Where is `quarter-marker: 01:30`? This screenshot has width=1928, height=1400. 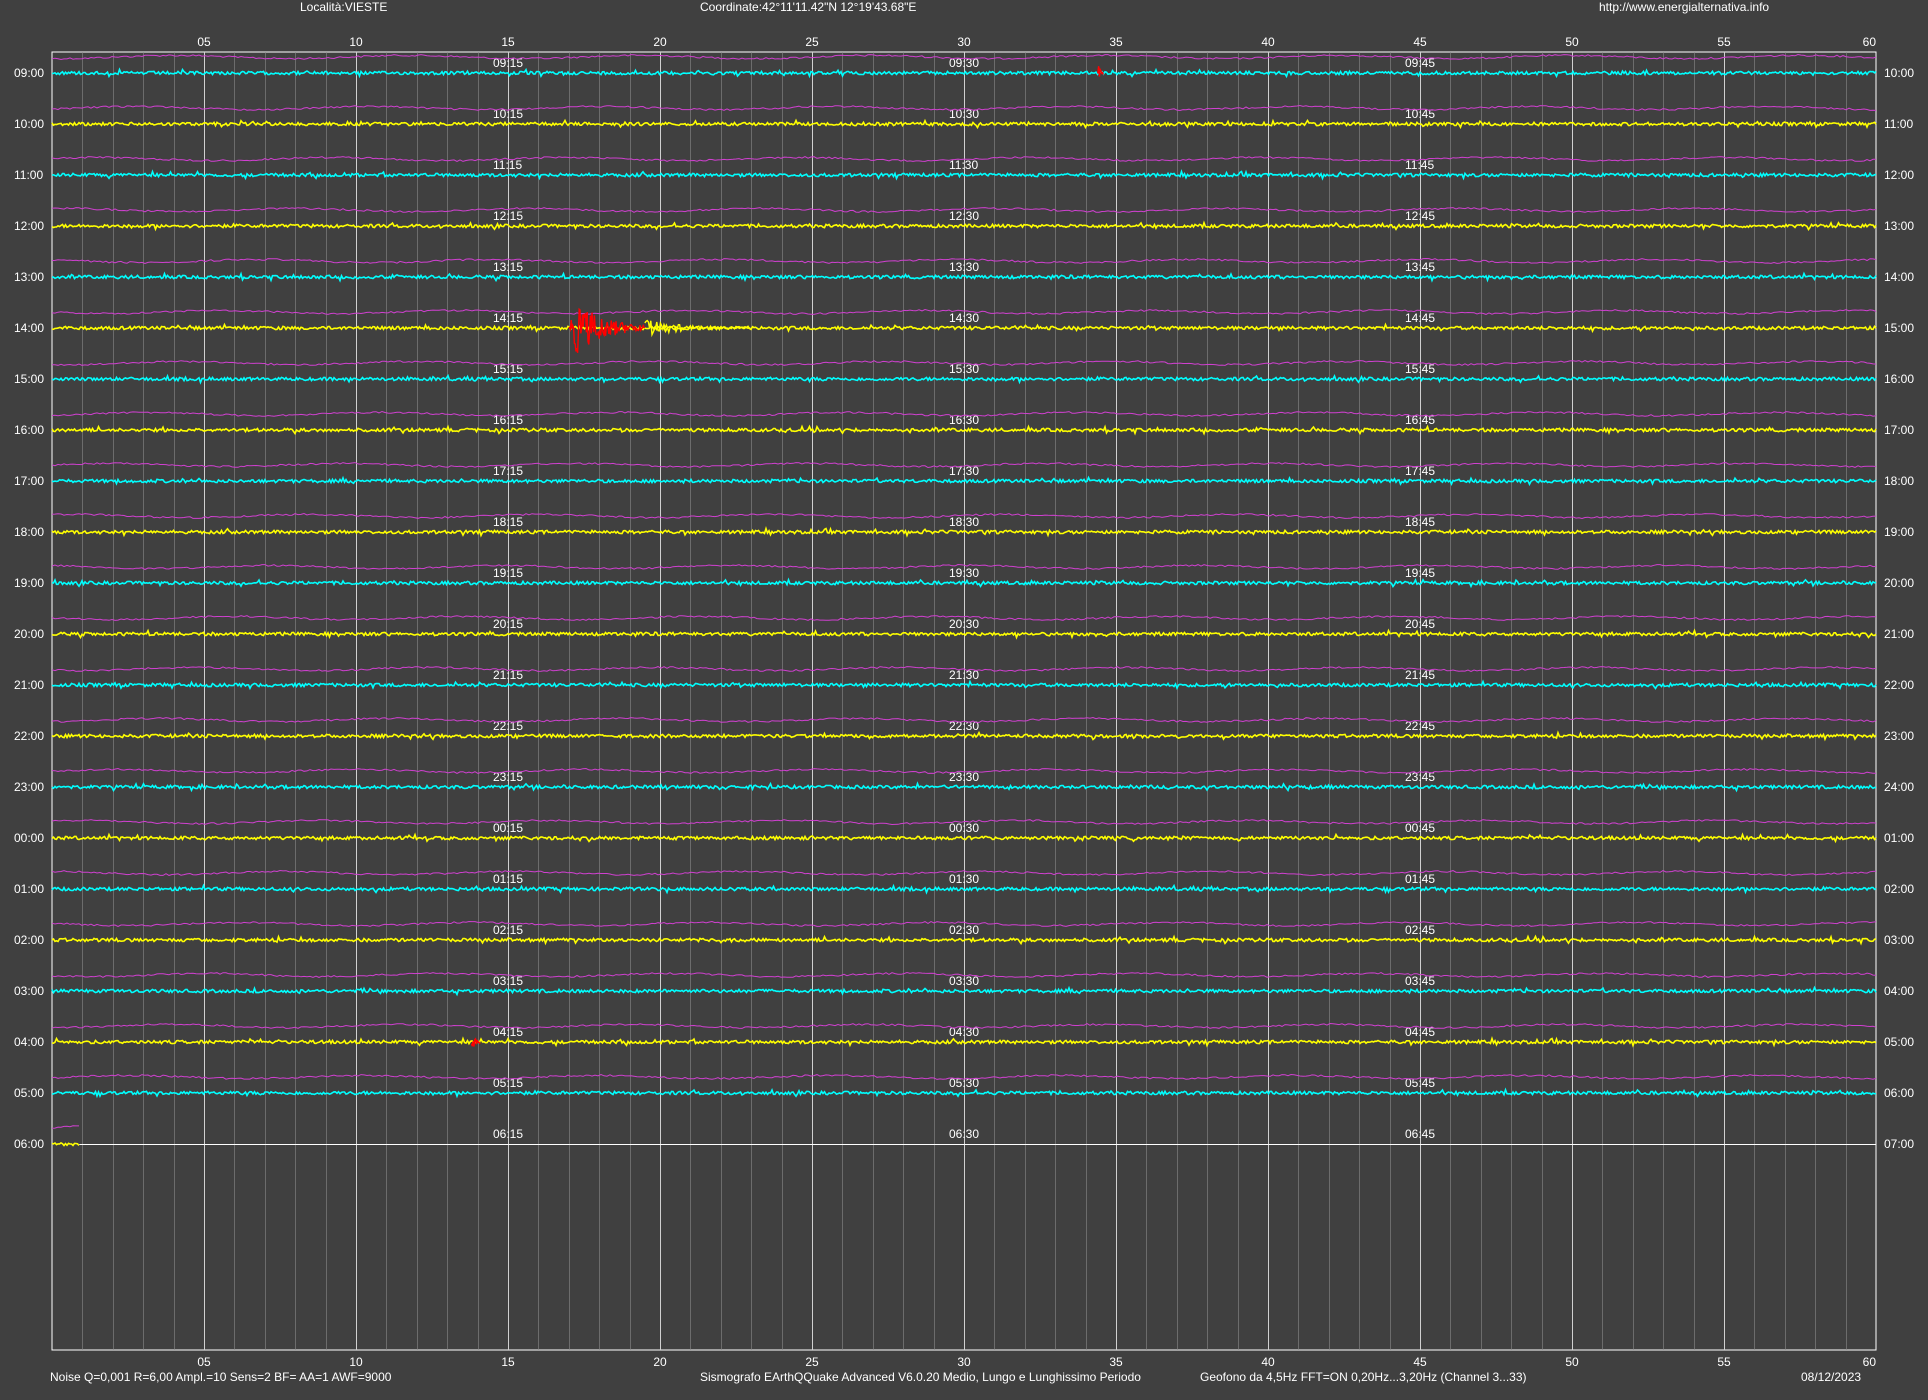 quarter-marker: 01:30 is located at coordinates (964, 879).